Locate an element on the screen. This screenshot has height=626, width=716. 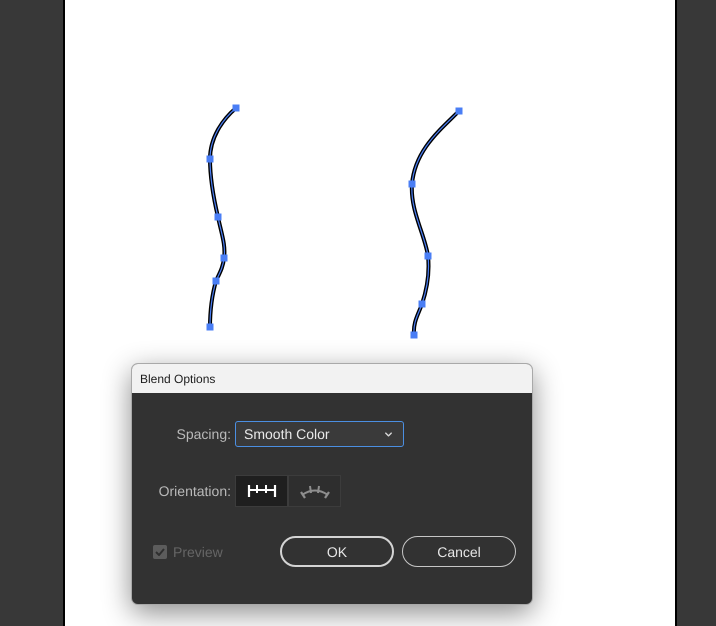
orientation-button is located at coordinates (261, 491).